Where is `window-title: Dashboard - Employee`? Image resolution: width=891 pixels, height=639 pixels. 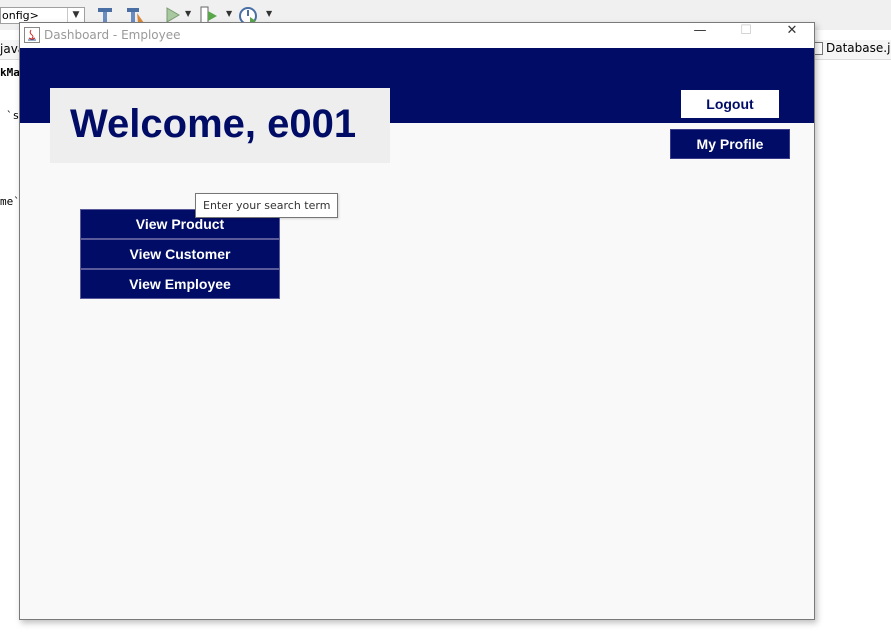 window-title: Dashboard - Employee is located at coordinates (112, 35).